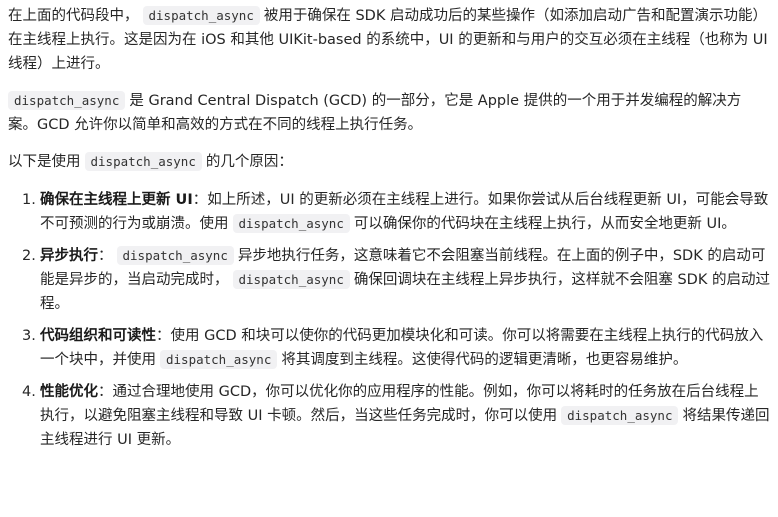  Describe the element at coordinates (389, 162) in the screenshot. I see `paragraph-reasons-intro: 以下是使用 dispatch_async 的几个原因：` at that location.